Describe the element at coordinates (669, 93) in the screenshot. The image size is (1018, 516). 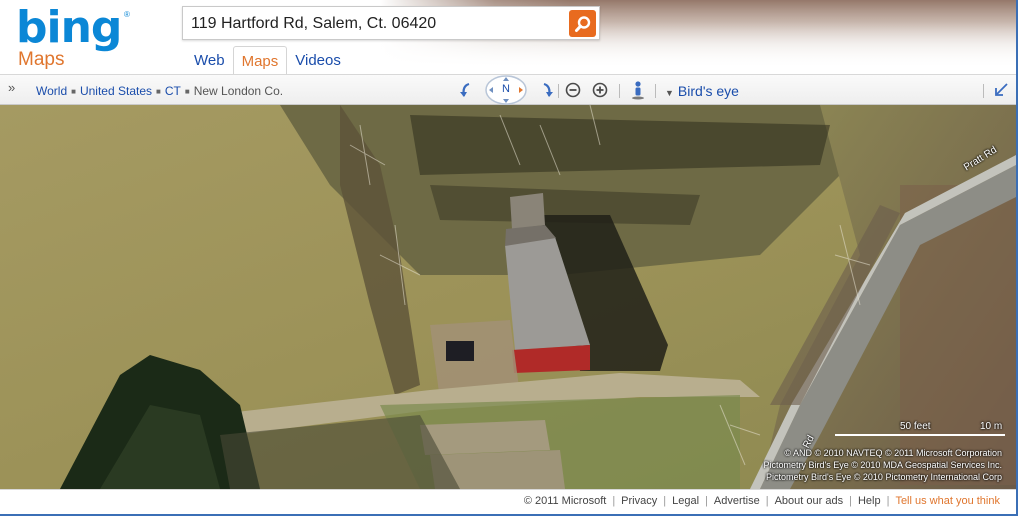
I see `dropdown-caret-icon: ▼` at that location.